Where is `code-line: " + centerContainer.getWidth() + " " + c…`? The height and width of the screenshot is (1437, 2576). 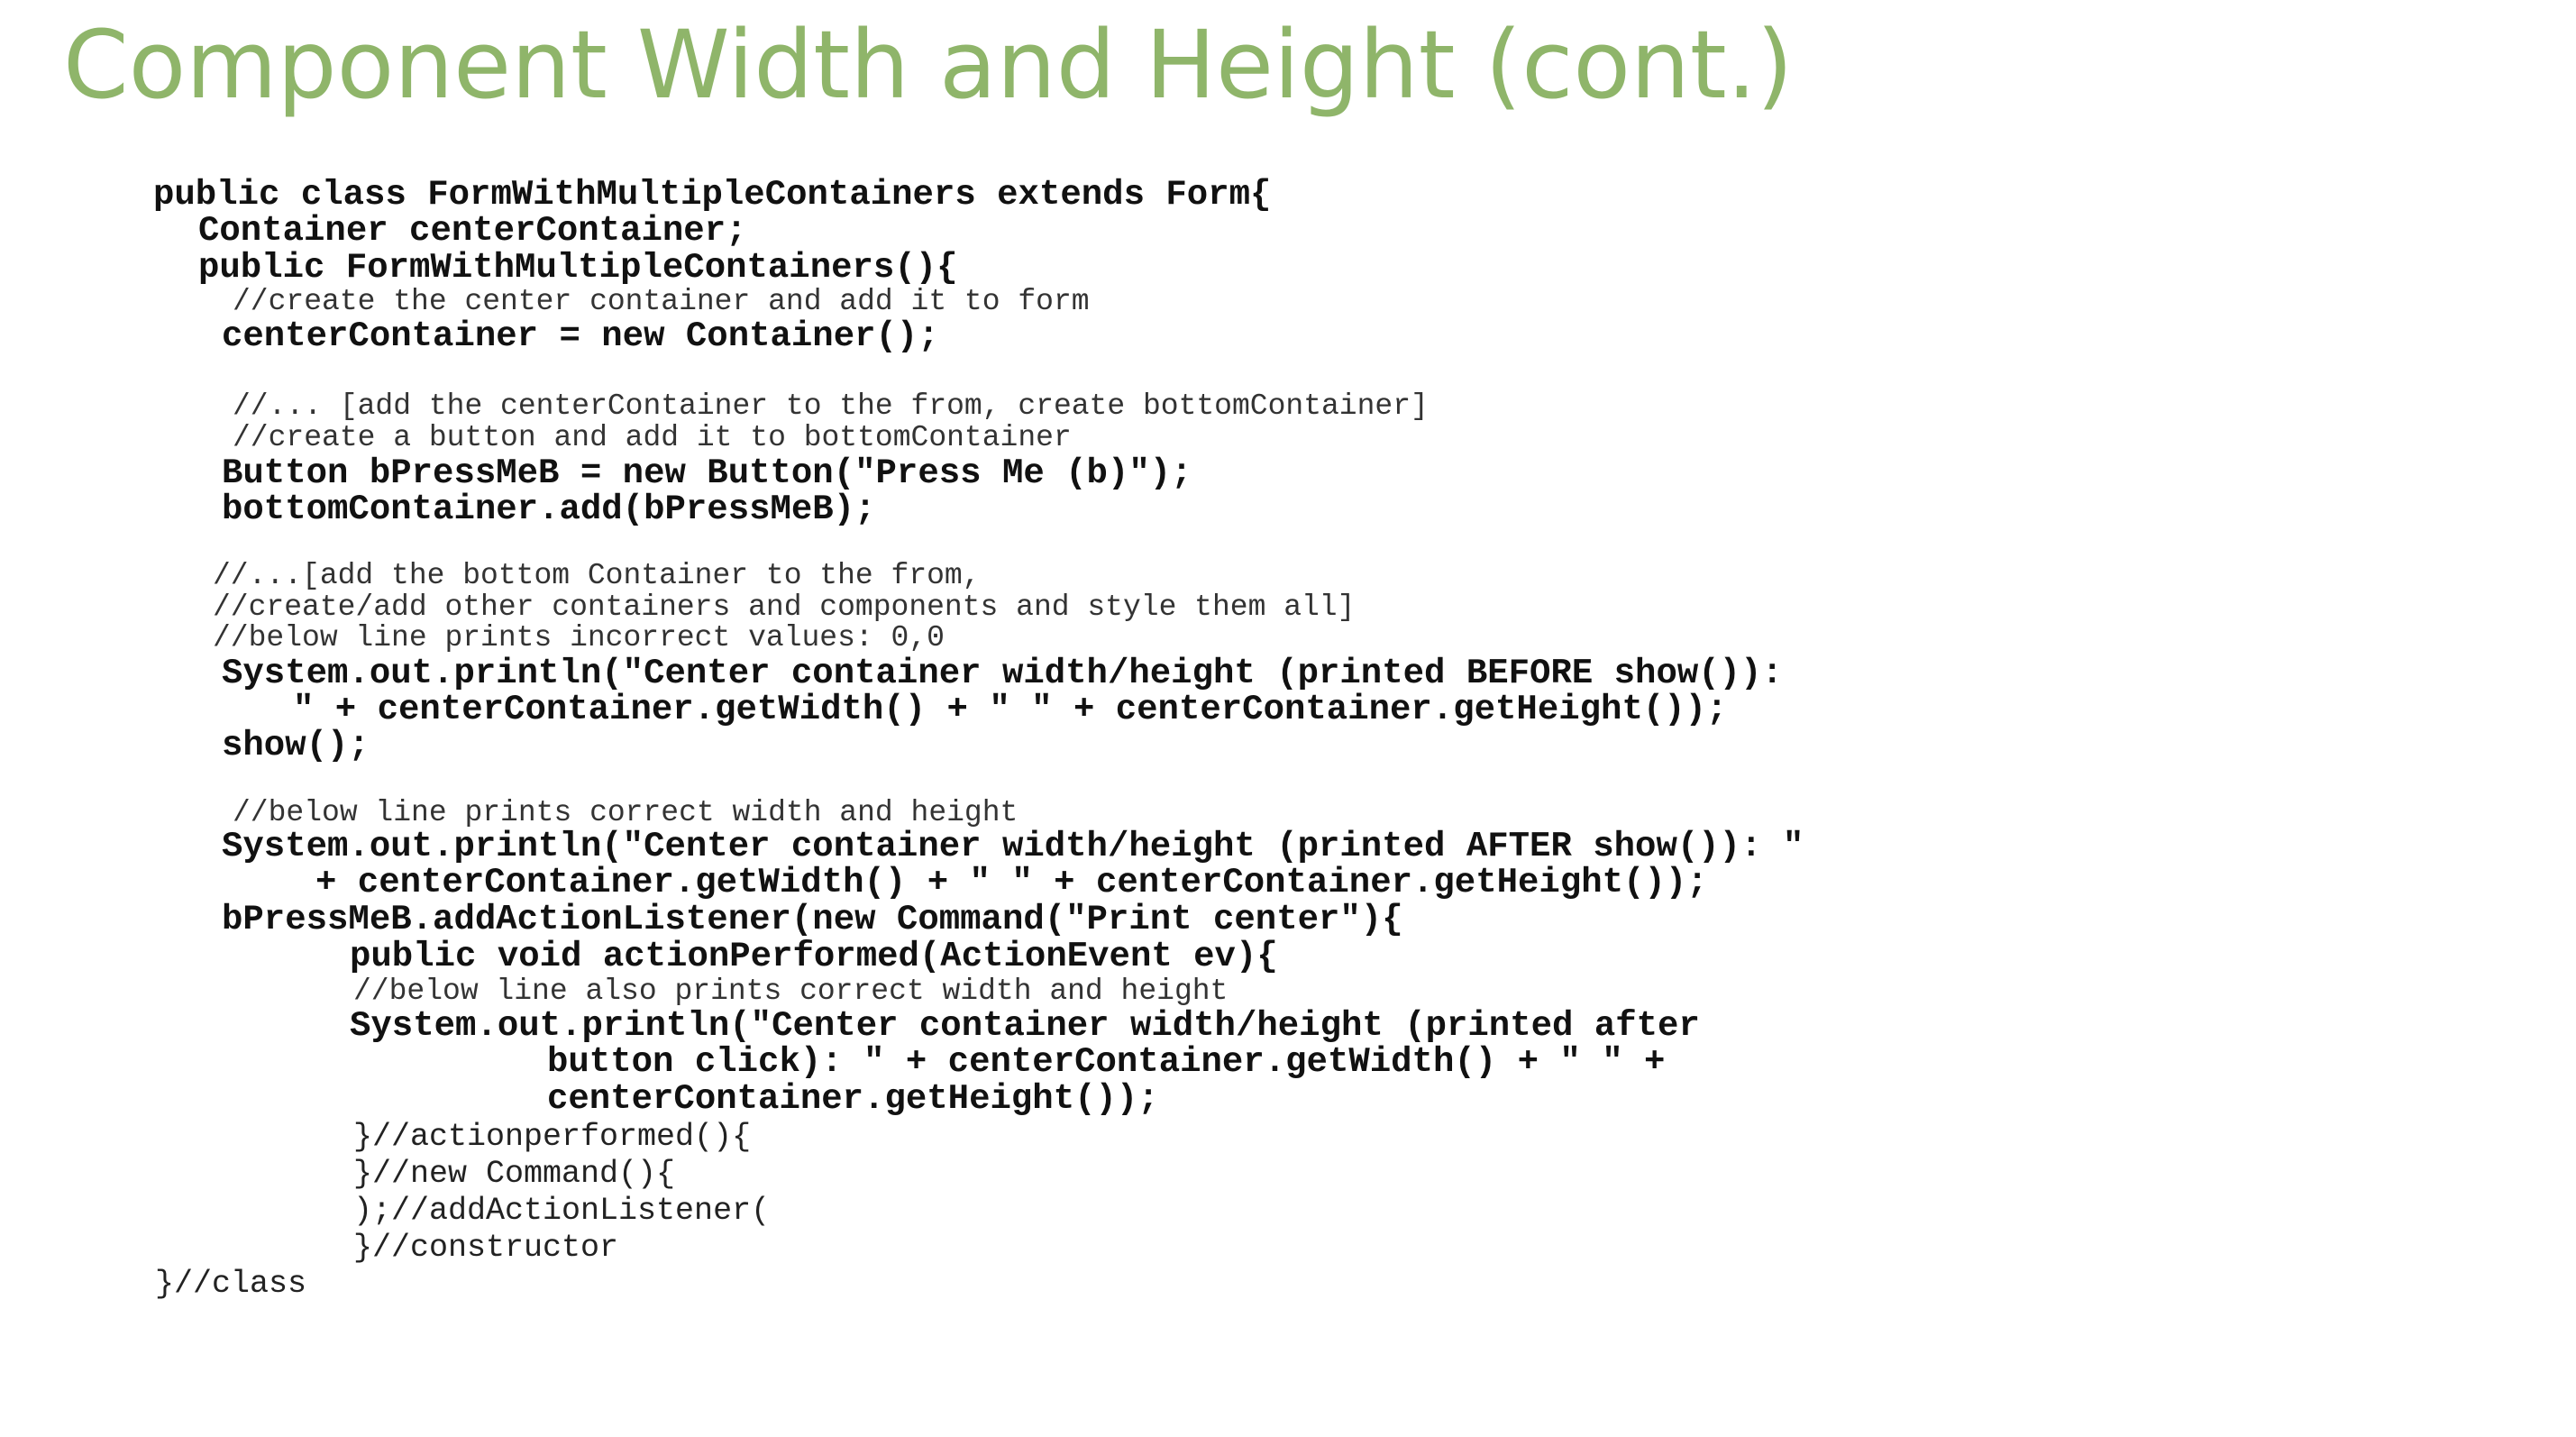
code-line: " + centerContainer.getWidth() + " " + c… is located at coordinates (1010, 709).